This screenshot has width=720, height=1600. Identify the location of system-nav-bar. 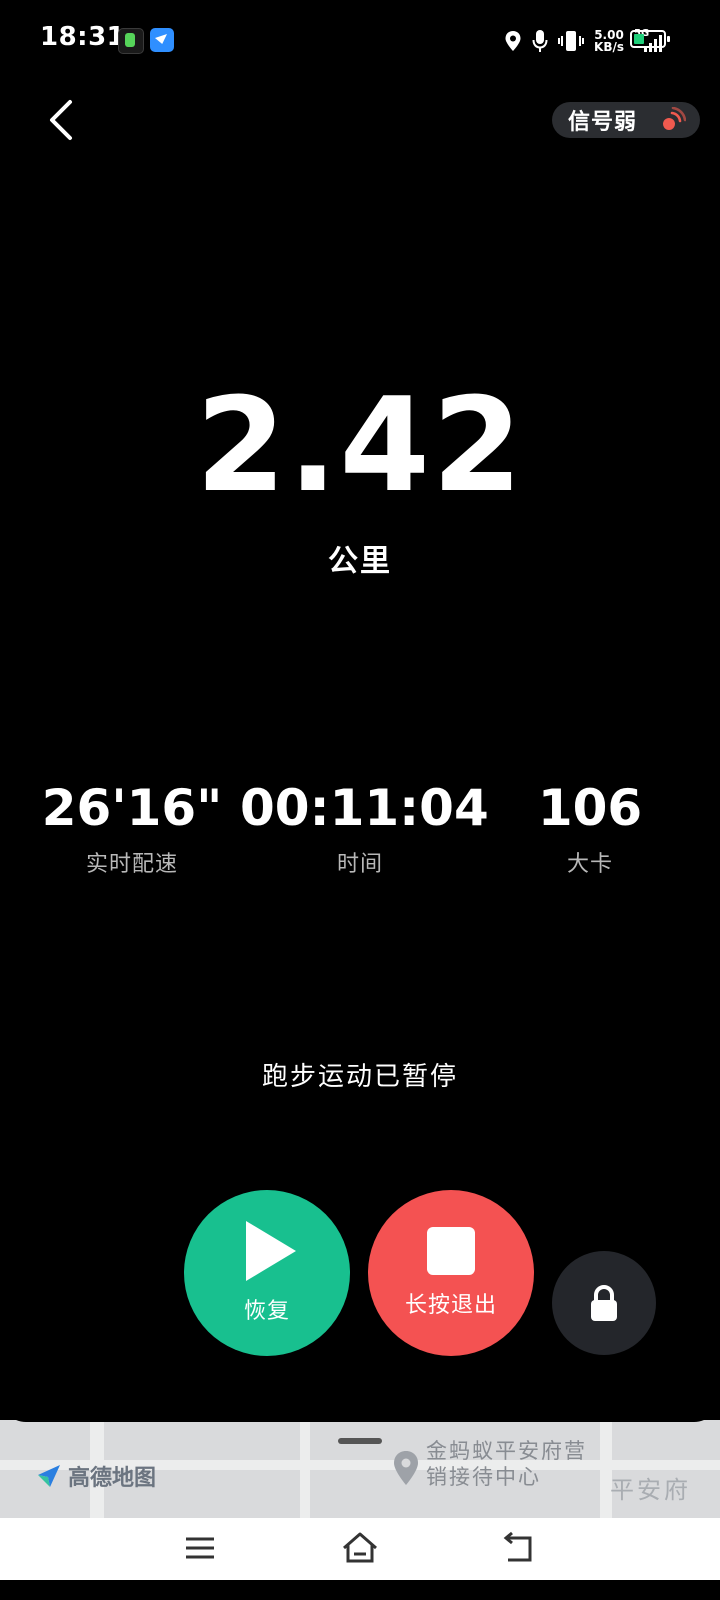
(360, 1549).